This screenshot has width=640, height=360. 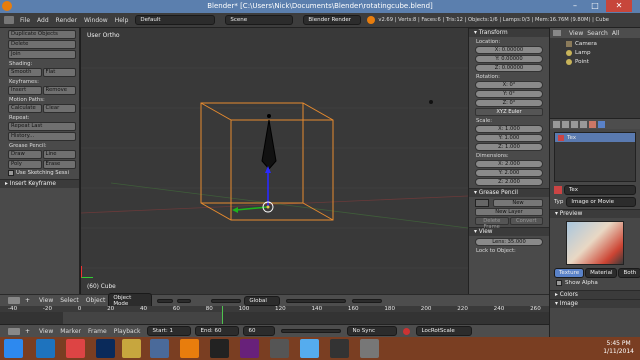 I want to click on remove-keyframe-button: Remove, so click(x=59, y=90).